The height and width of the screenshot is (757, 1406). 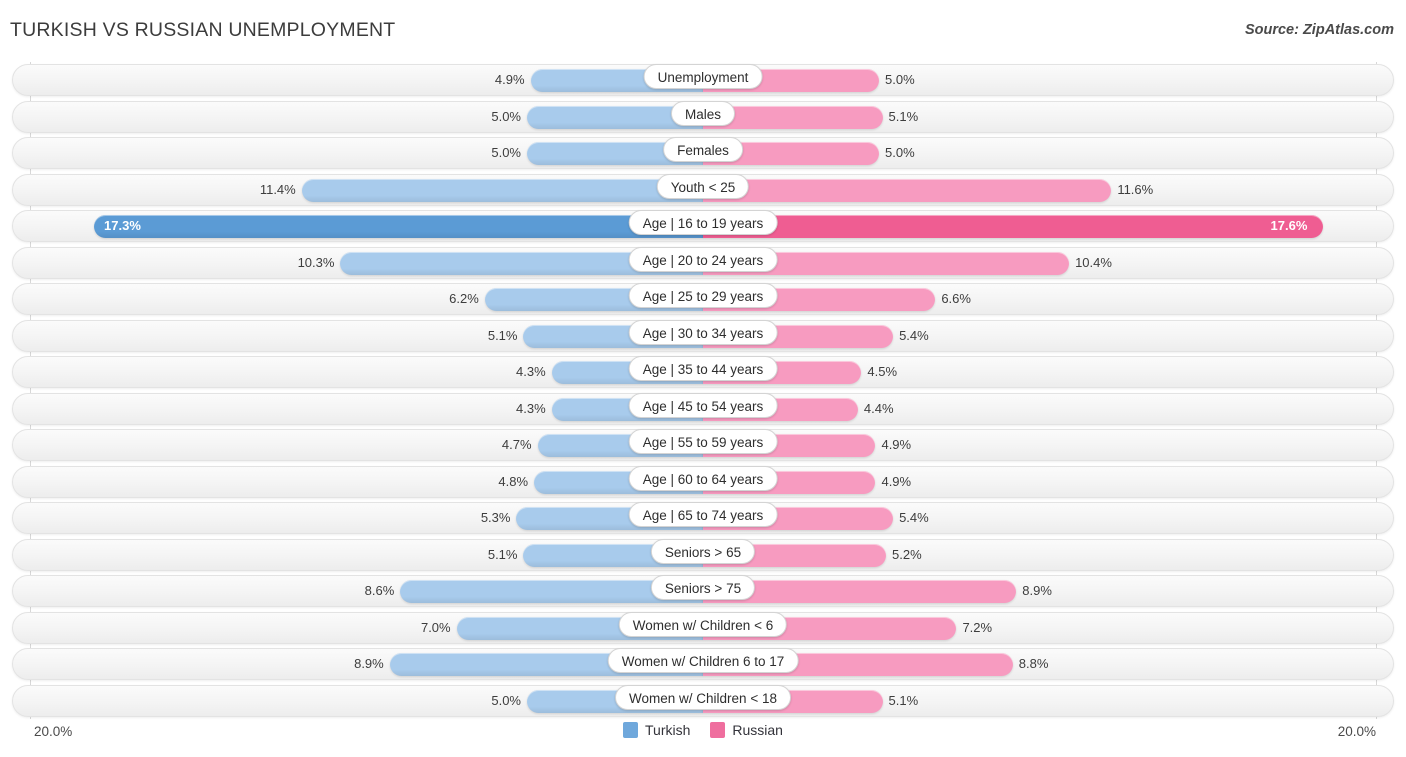 I want to click on category-label: Females, so click(x=703, y=149).